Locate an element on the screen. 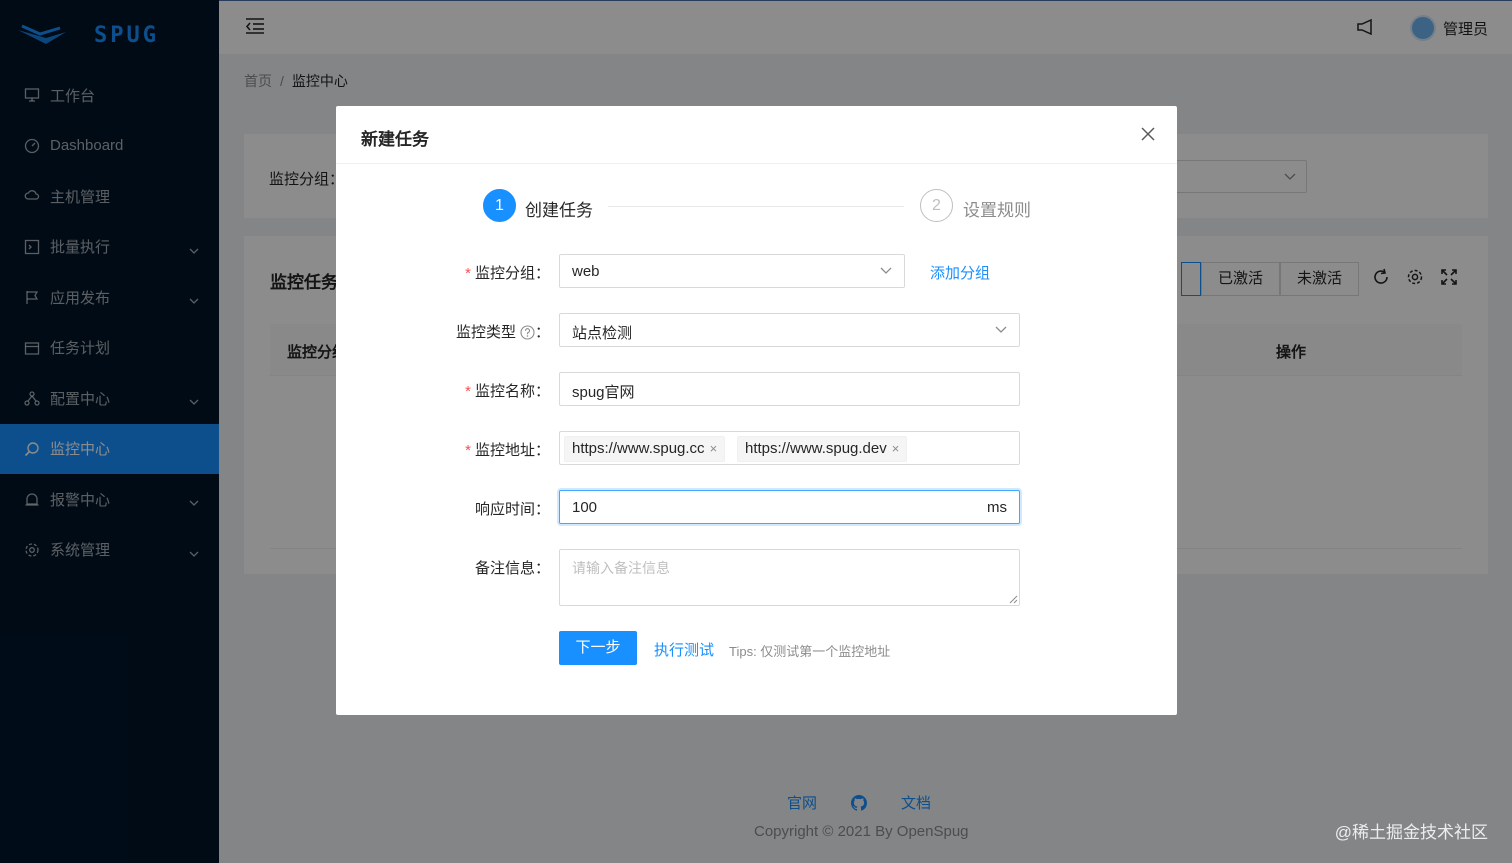  desc-textarea: 请输入备注信息 is located at coordinates (789, 577).